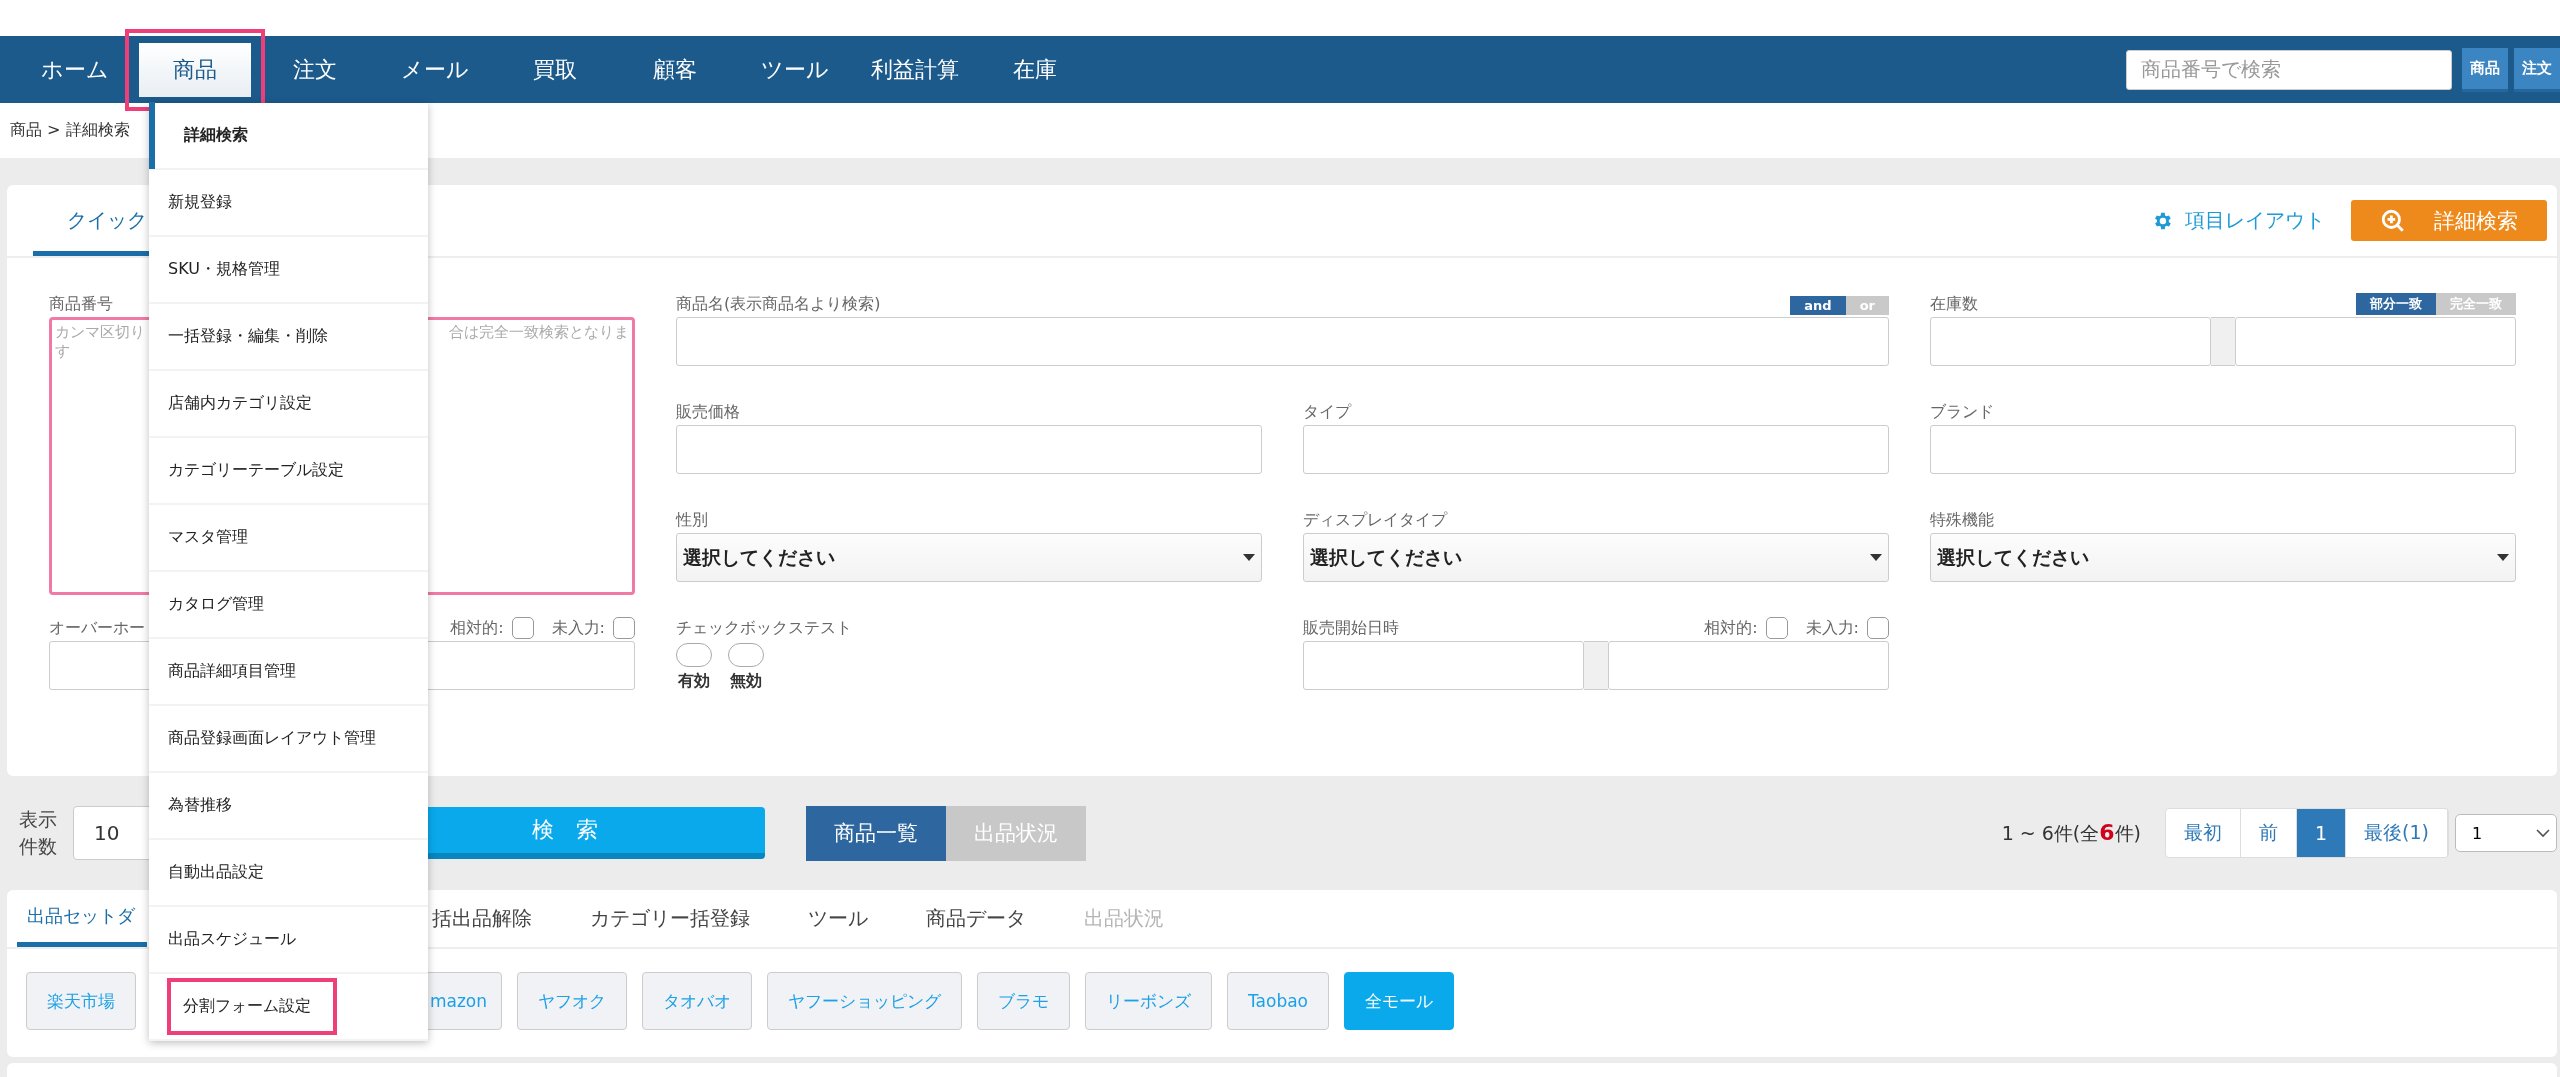 Image resolution: width=2560 pixels, height=1077 pixels. I want to click on breadcrumb: 商品 > 詳細検索, so click(70, 130).